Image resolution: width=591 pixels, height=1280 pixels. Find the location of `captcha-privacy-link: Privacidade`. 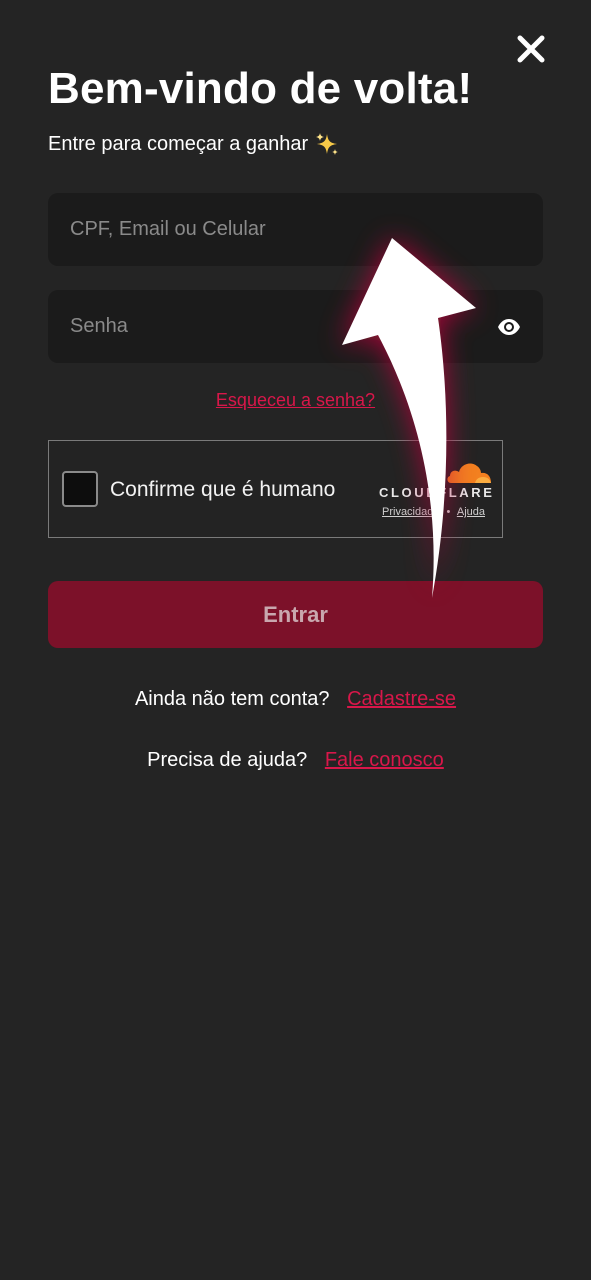

captcha-privacy-link: Privacidade is located at coordinates (410, 512).